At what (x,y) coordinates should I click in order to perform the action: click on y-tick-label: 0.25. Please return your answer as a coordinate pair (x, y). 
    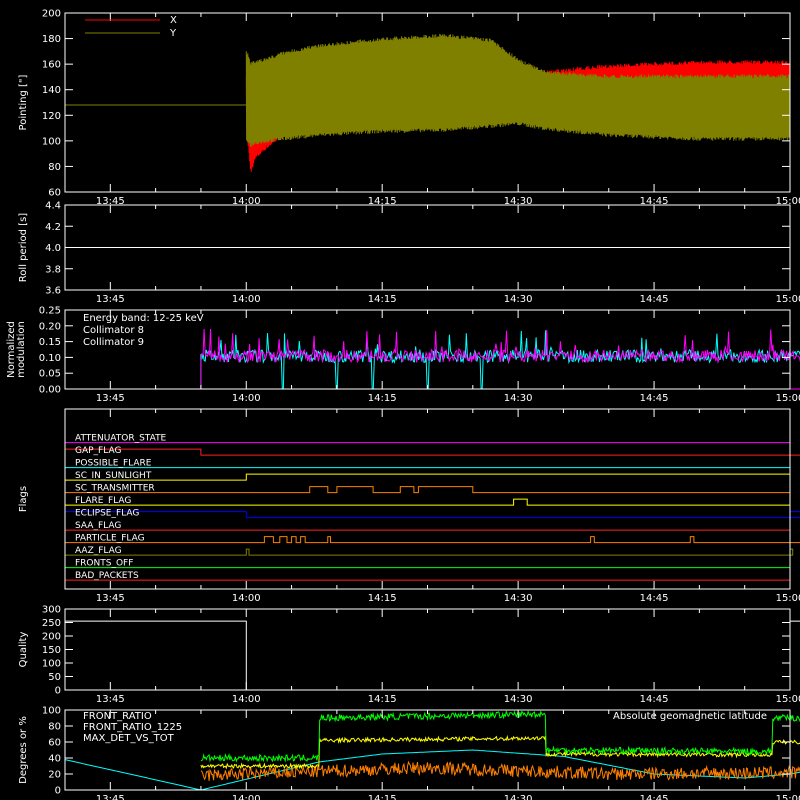
    Looking at the image, I should click on (50, 311).